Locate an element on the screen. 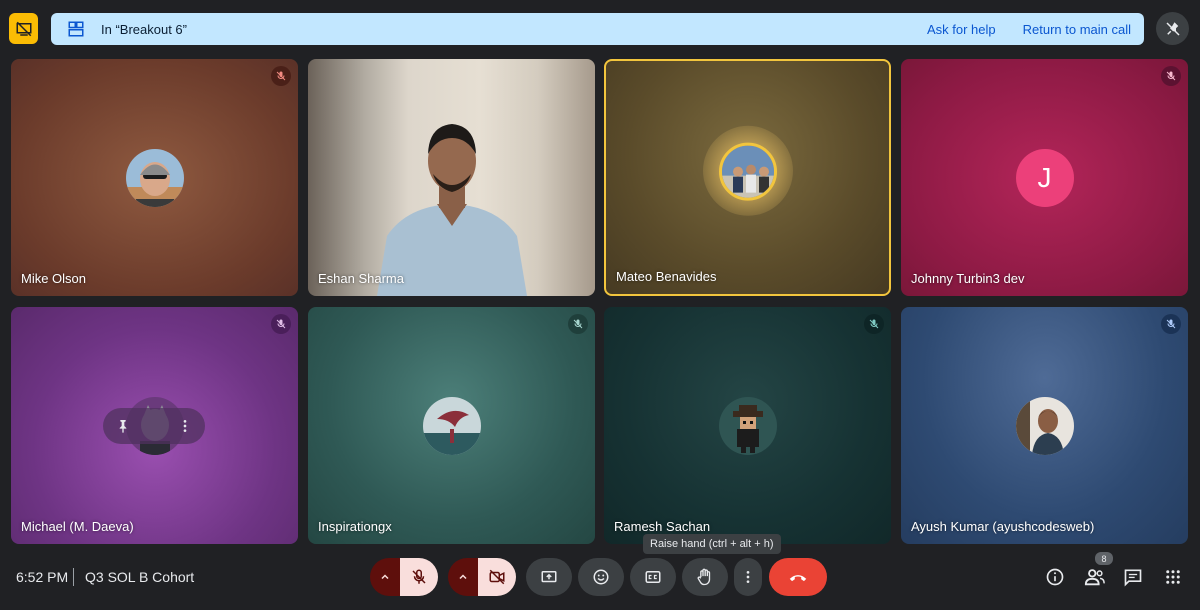  breakout-rooms-icon is located at coordinates (76, 29).